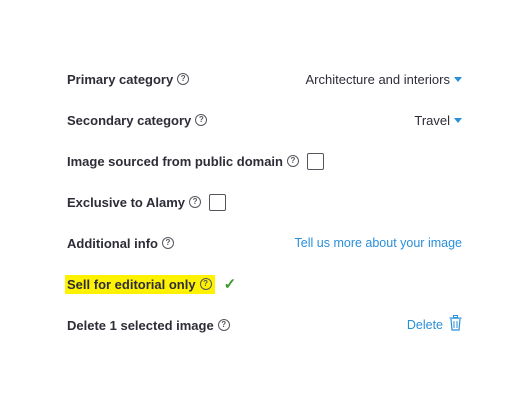 The height and width of the screenshot is (414, 531). I want to click on exclusive-row: Exclusive to Alamy ?, so click(264, 202).